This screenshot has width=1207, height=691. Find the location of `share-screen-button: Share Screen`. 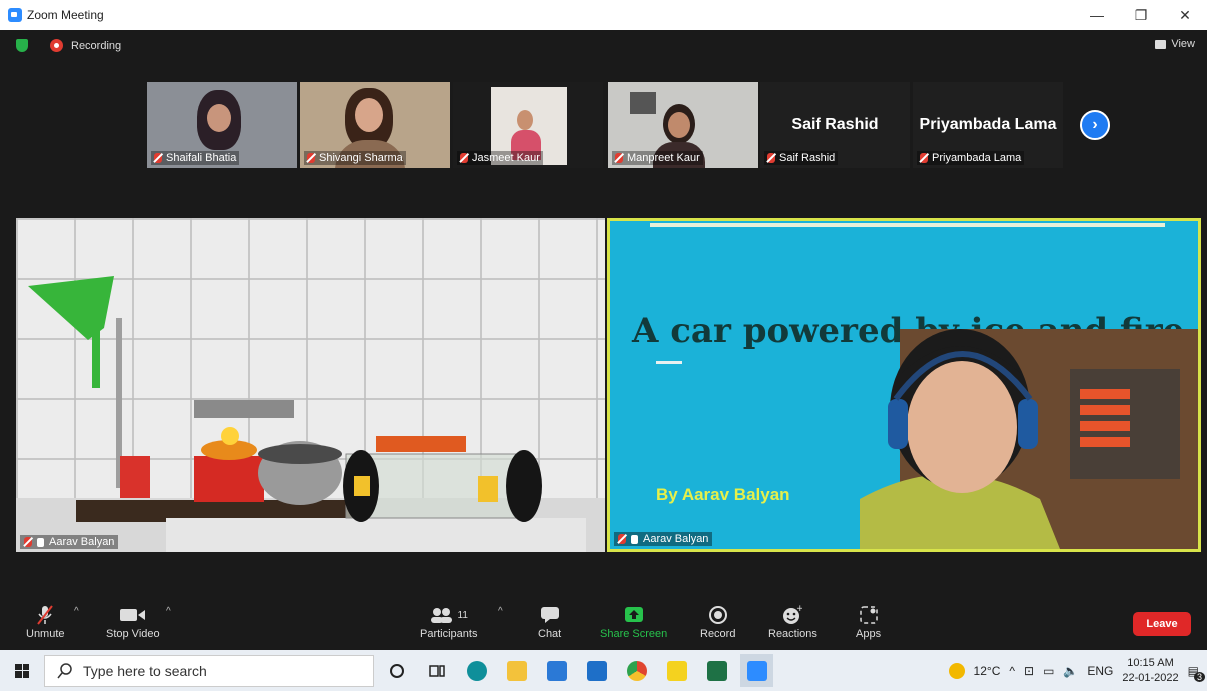

share-screen-button: Share Screen is located at coordinates (633, 621).